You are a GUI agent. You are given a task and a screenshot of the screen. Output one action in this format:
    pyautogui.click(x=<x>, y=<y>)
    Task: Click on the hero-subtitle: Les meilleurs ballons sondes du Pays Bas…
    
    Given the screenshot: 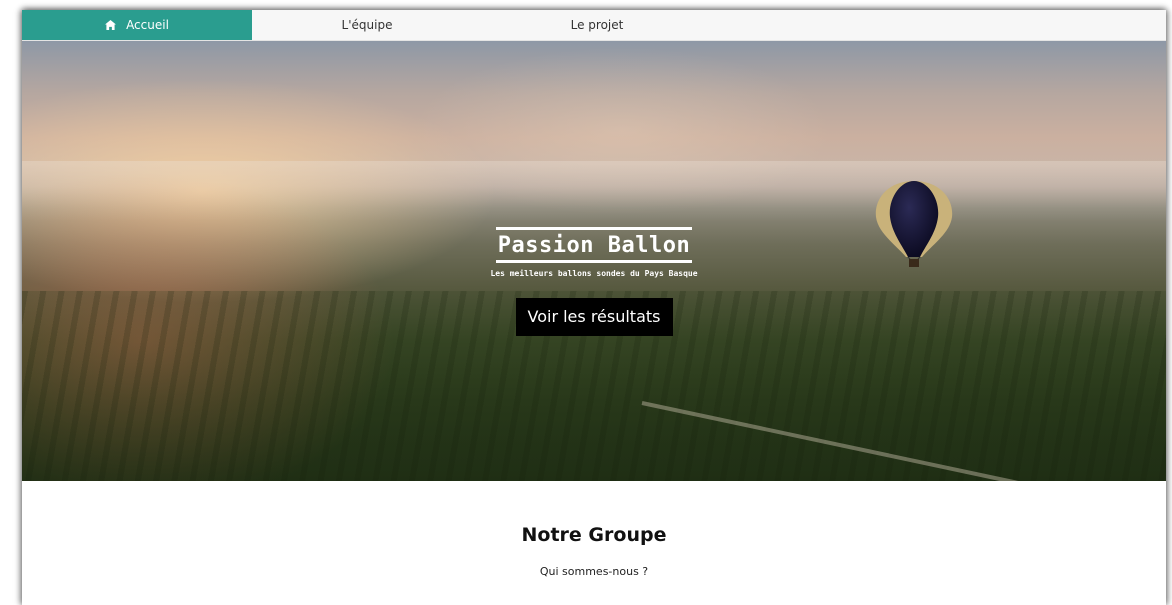 What is the action you would take?
    pyautogui.click(x=594, y=273)
    